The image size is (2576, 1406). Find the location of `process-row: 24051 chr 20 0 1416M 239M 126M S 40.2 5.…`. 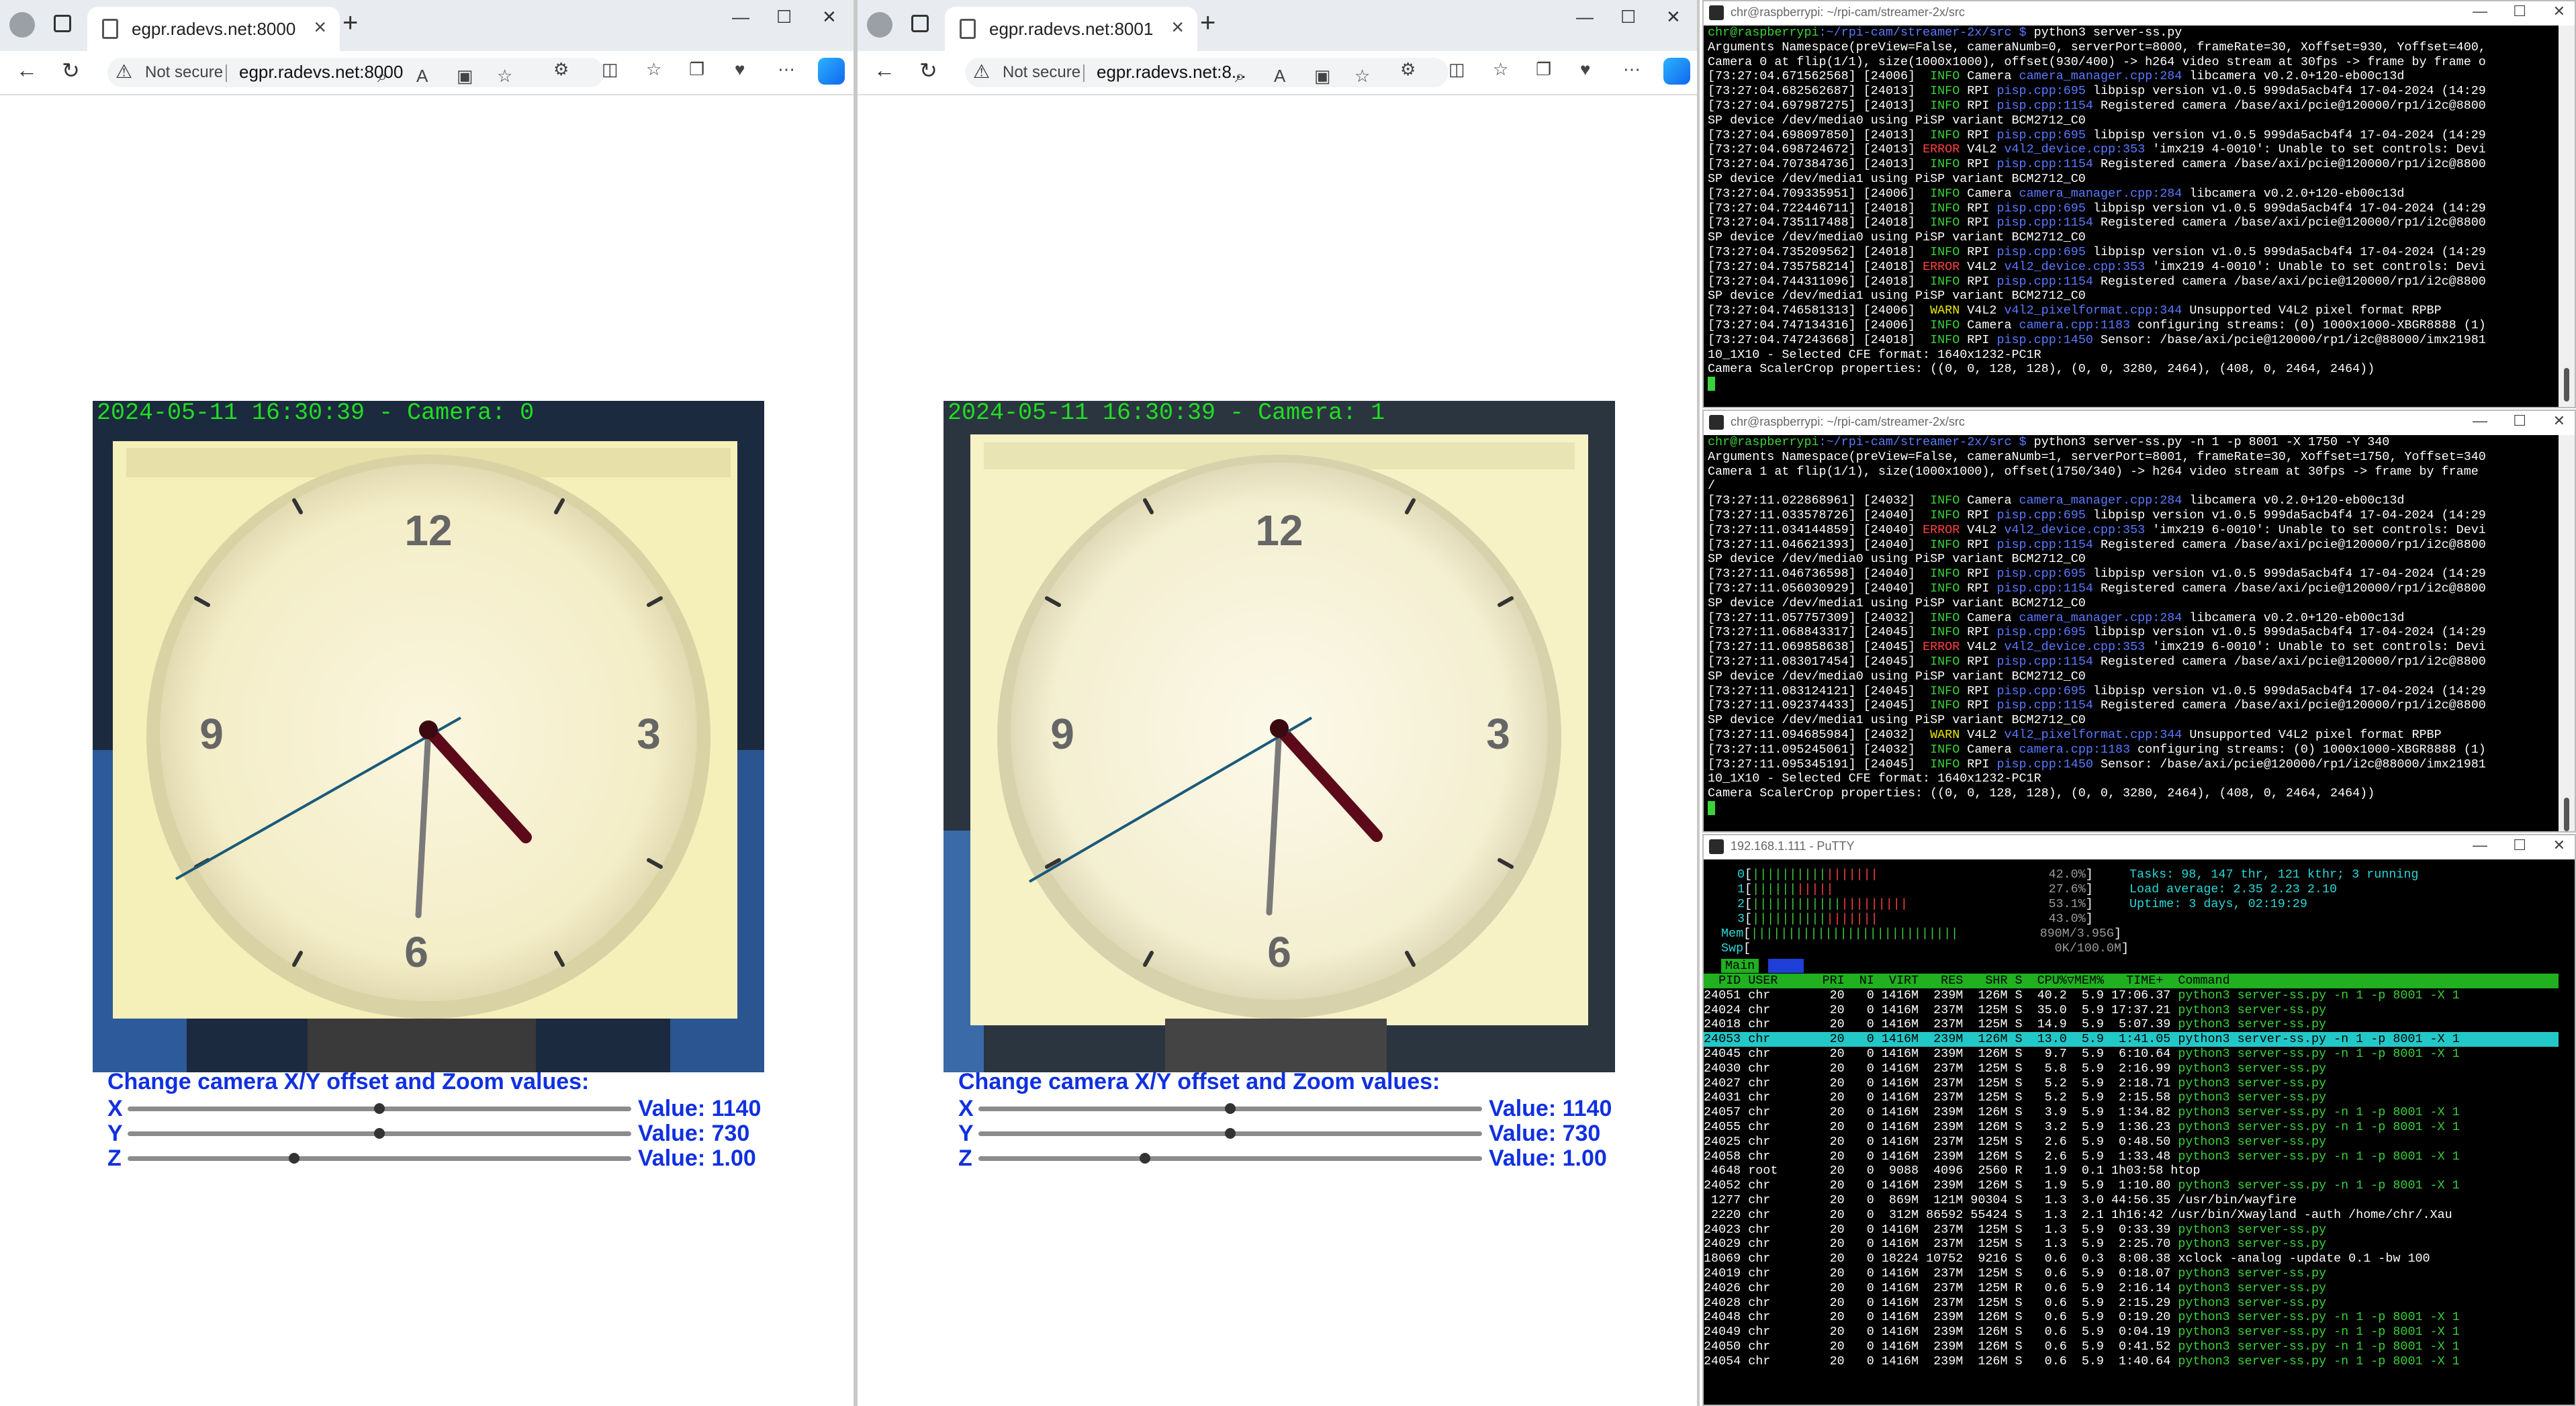

process-row: 24051 chr 20 0 1416M 239M 126M S 40.2 5.… is located at coordinates (2131, 995).